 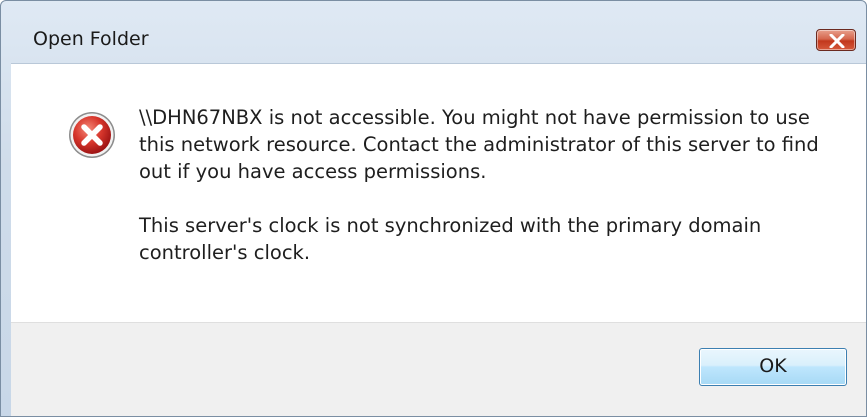 I want to click on title-bar: Open Folder, so click(x=433, y=29).